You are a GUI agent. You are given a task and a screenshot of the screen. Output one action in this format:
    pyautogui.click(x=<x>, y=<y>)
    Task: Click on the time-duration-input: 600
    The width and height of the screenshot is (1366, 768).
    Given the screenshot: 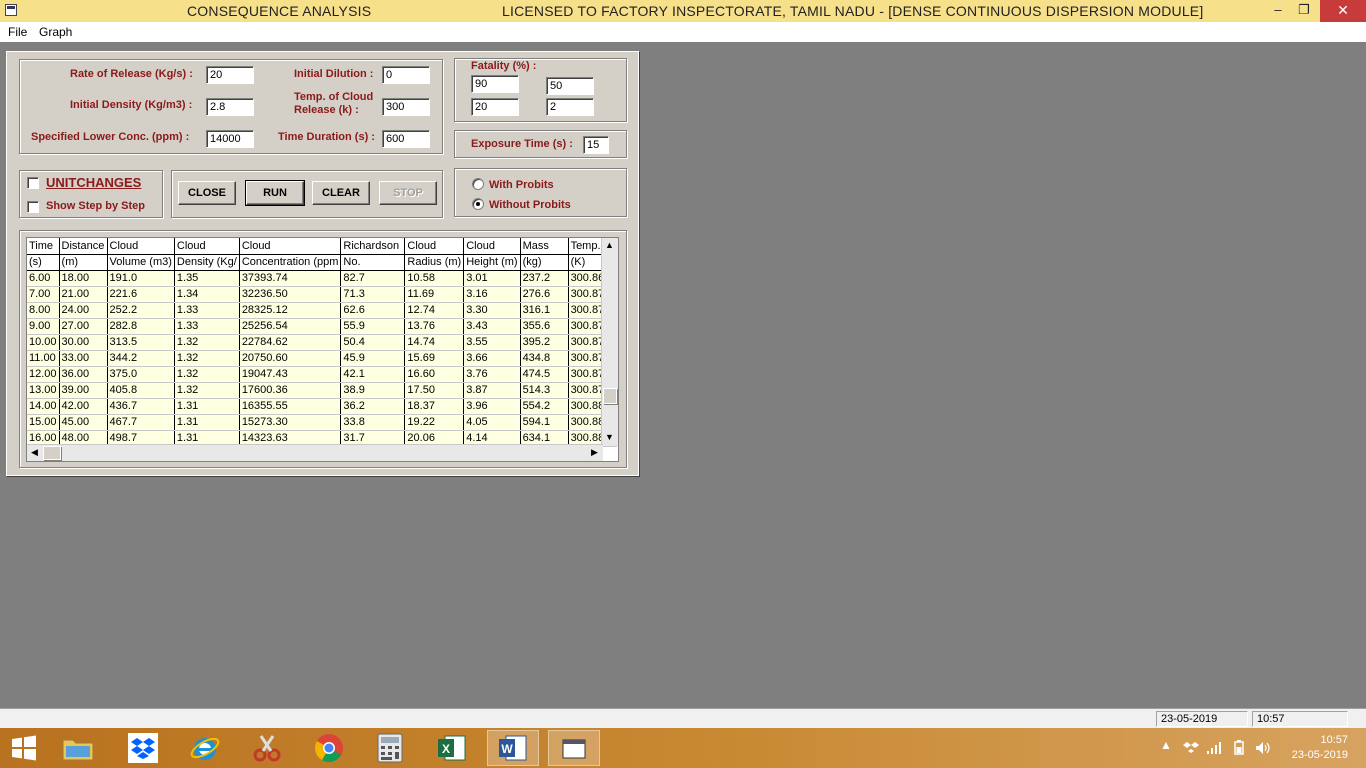 What is the action you would take?
    pyautogui.click(x=406, y=139)
    